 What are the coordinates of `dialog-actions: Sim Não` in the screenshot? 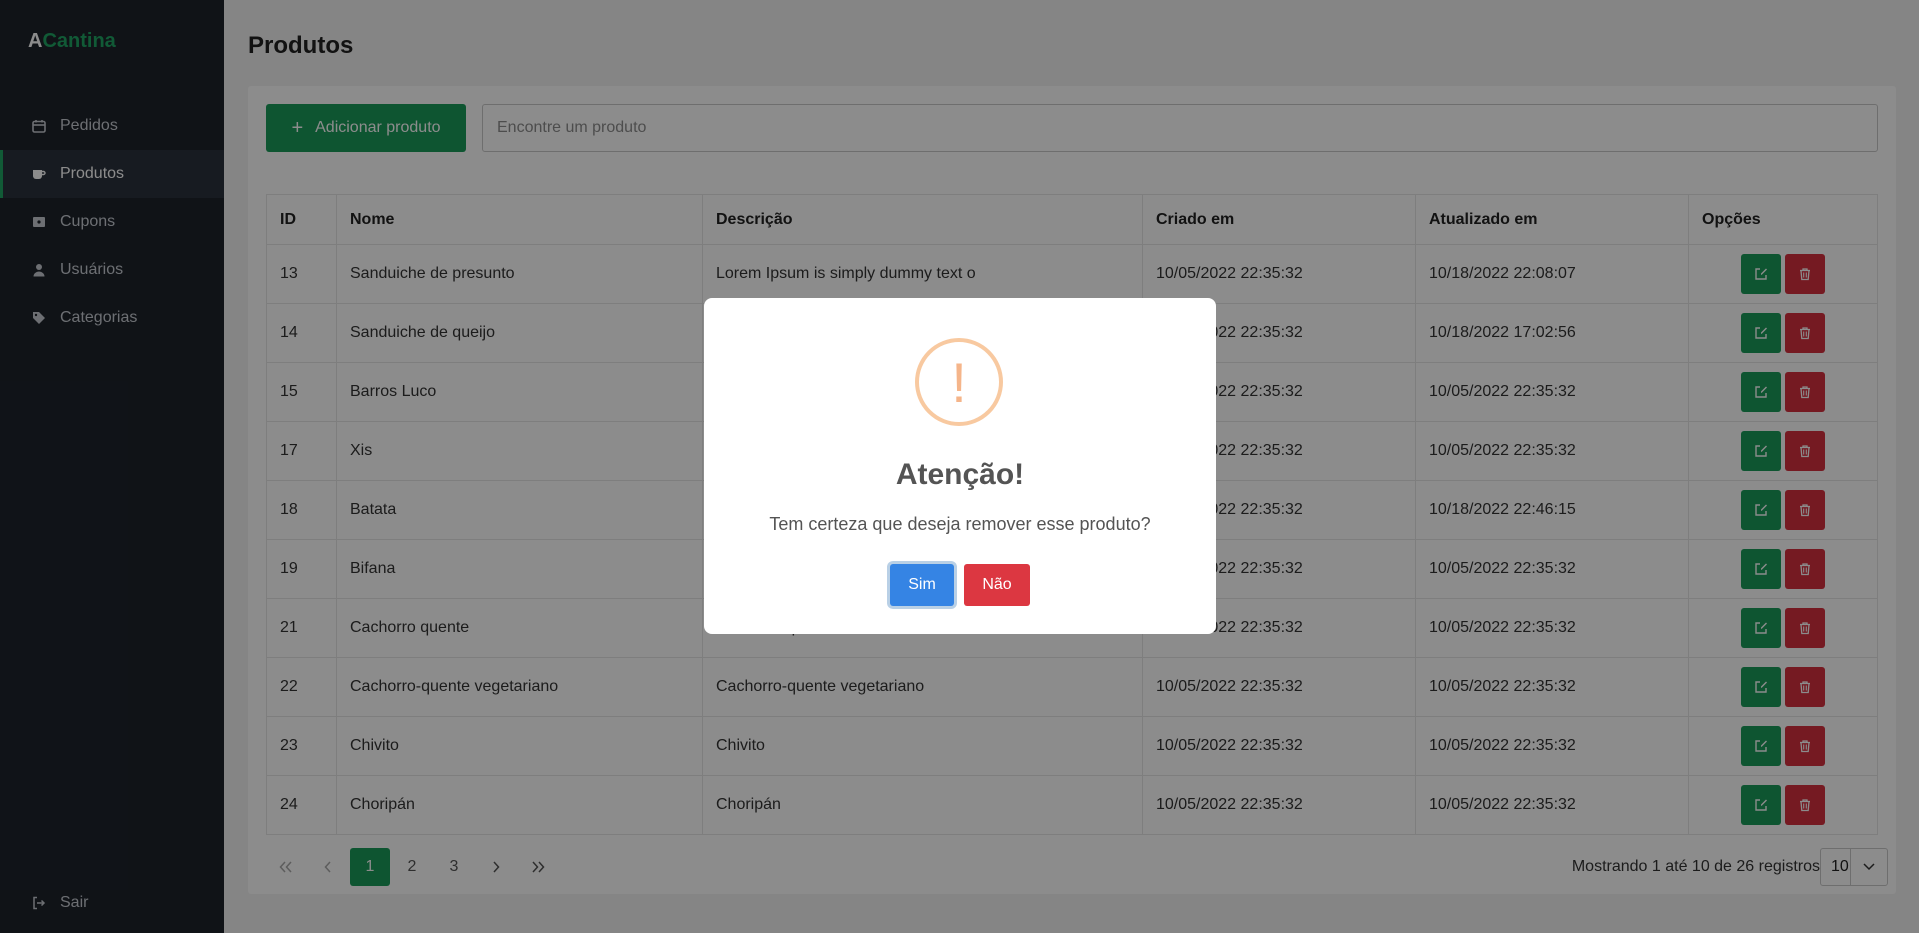 It's located at (960, 585).